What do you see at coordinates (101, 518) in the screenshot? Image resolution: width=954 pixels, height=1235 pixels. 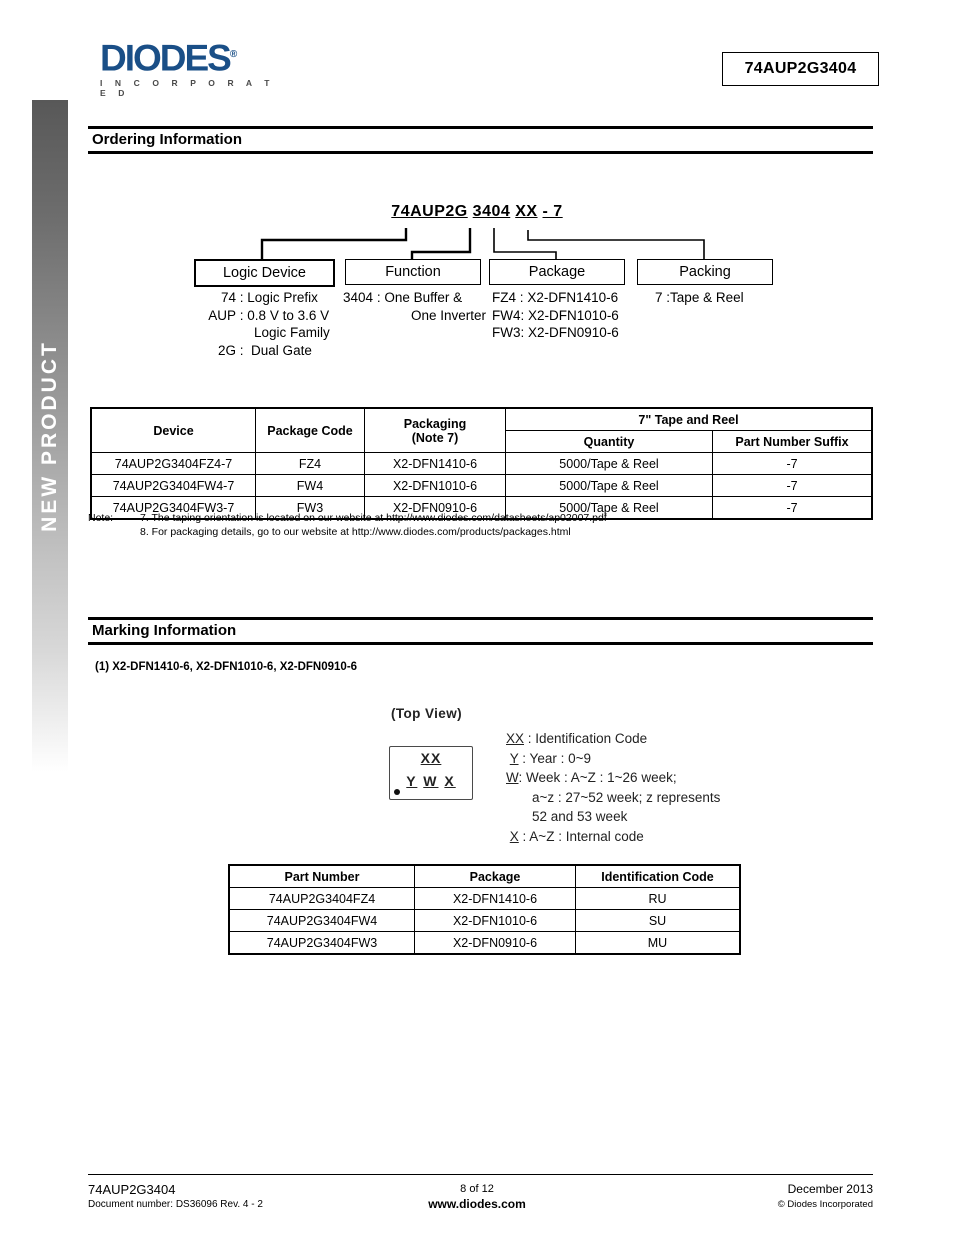 I see `notes-label: Note:` at bounding box center [101, 518].